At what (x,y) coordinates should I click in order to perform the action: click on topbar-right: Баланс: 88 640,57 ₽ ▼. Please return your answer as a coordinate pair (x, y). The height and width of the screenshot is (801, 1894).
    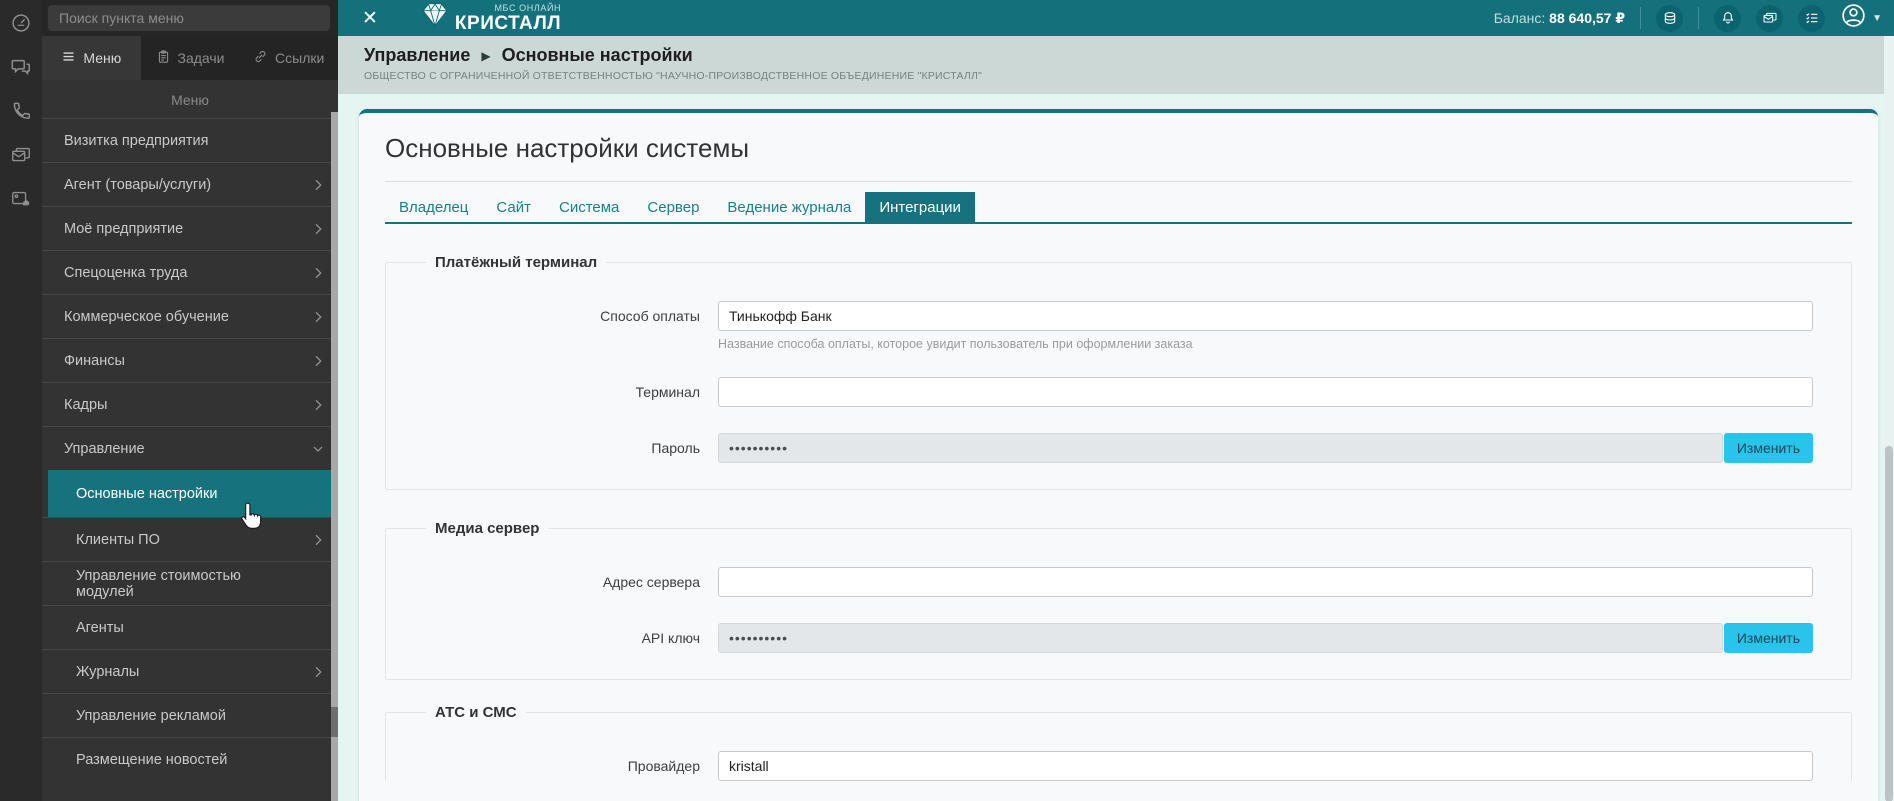
    Looking at the image, I should click on (1688, 18).